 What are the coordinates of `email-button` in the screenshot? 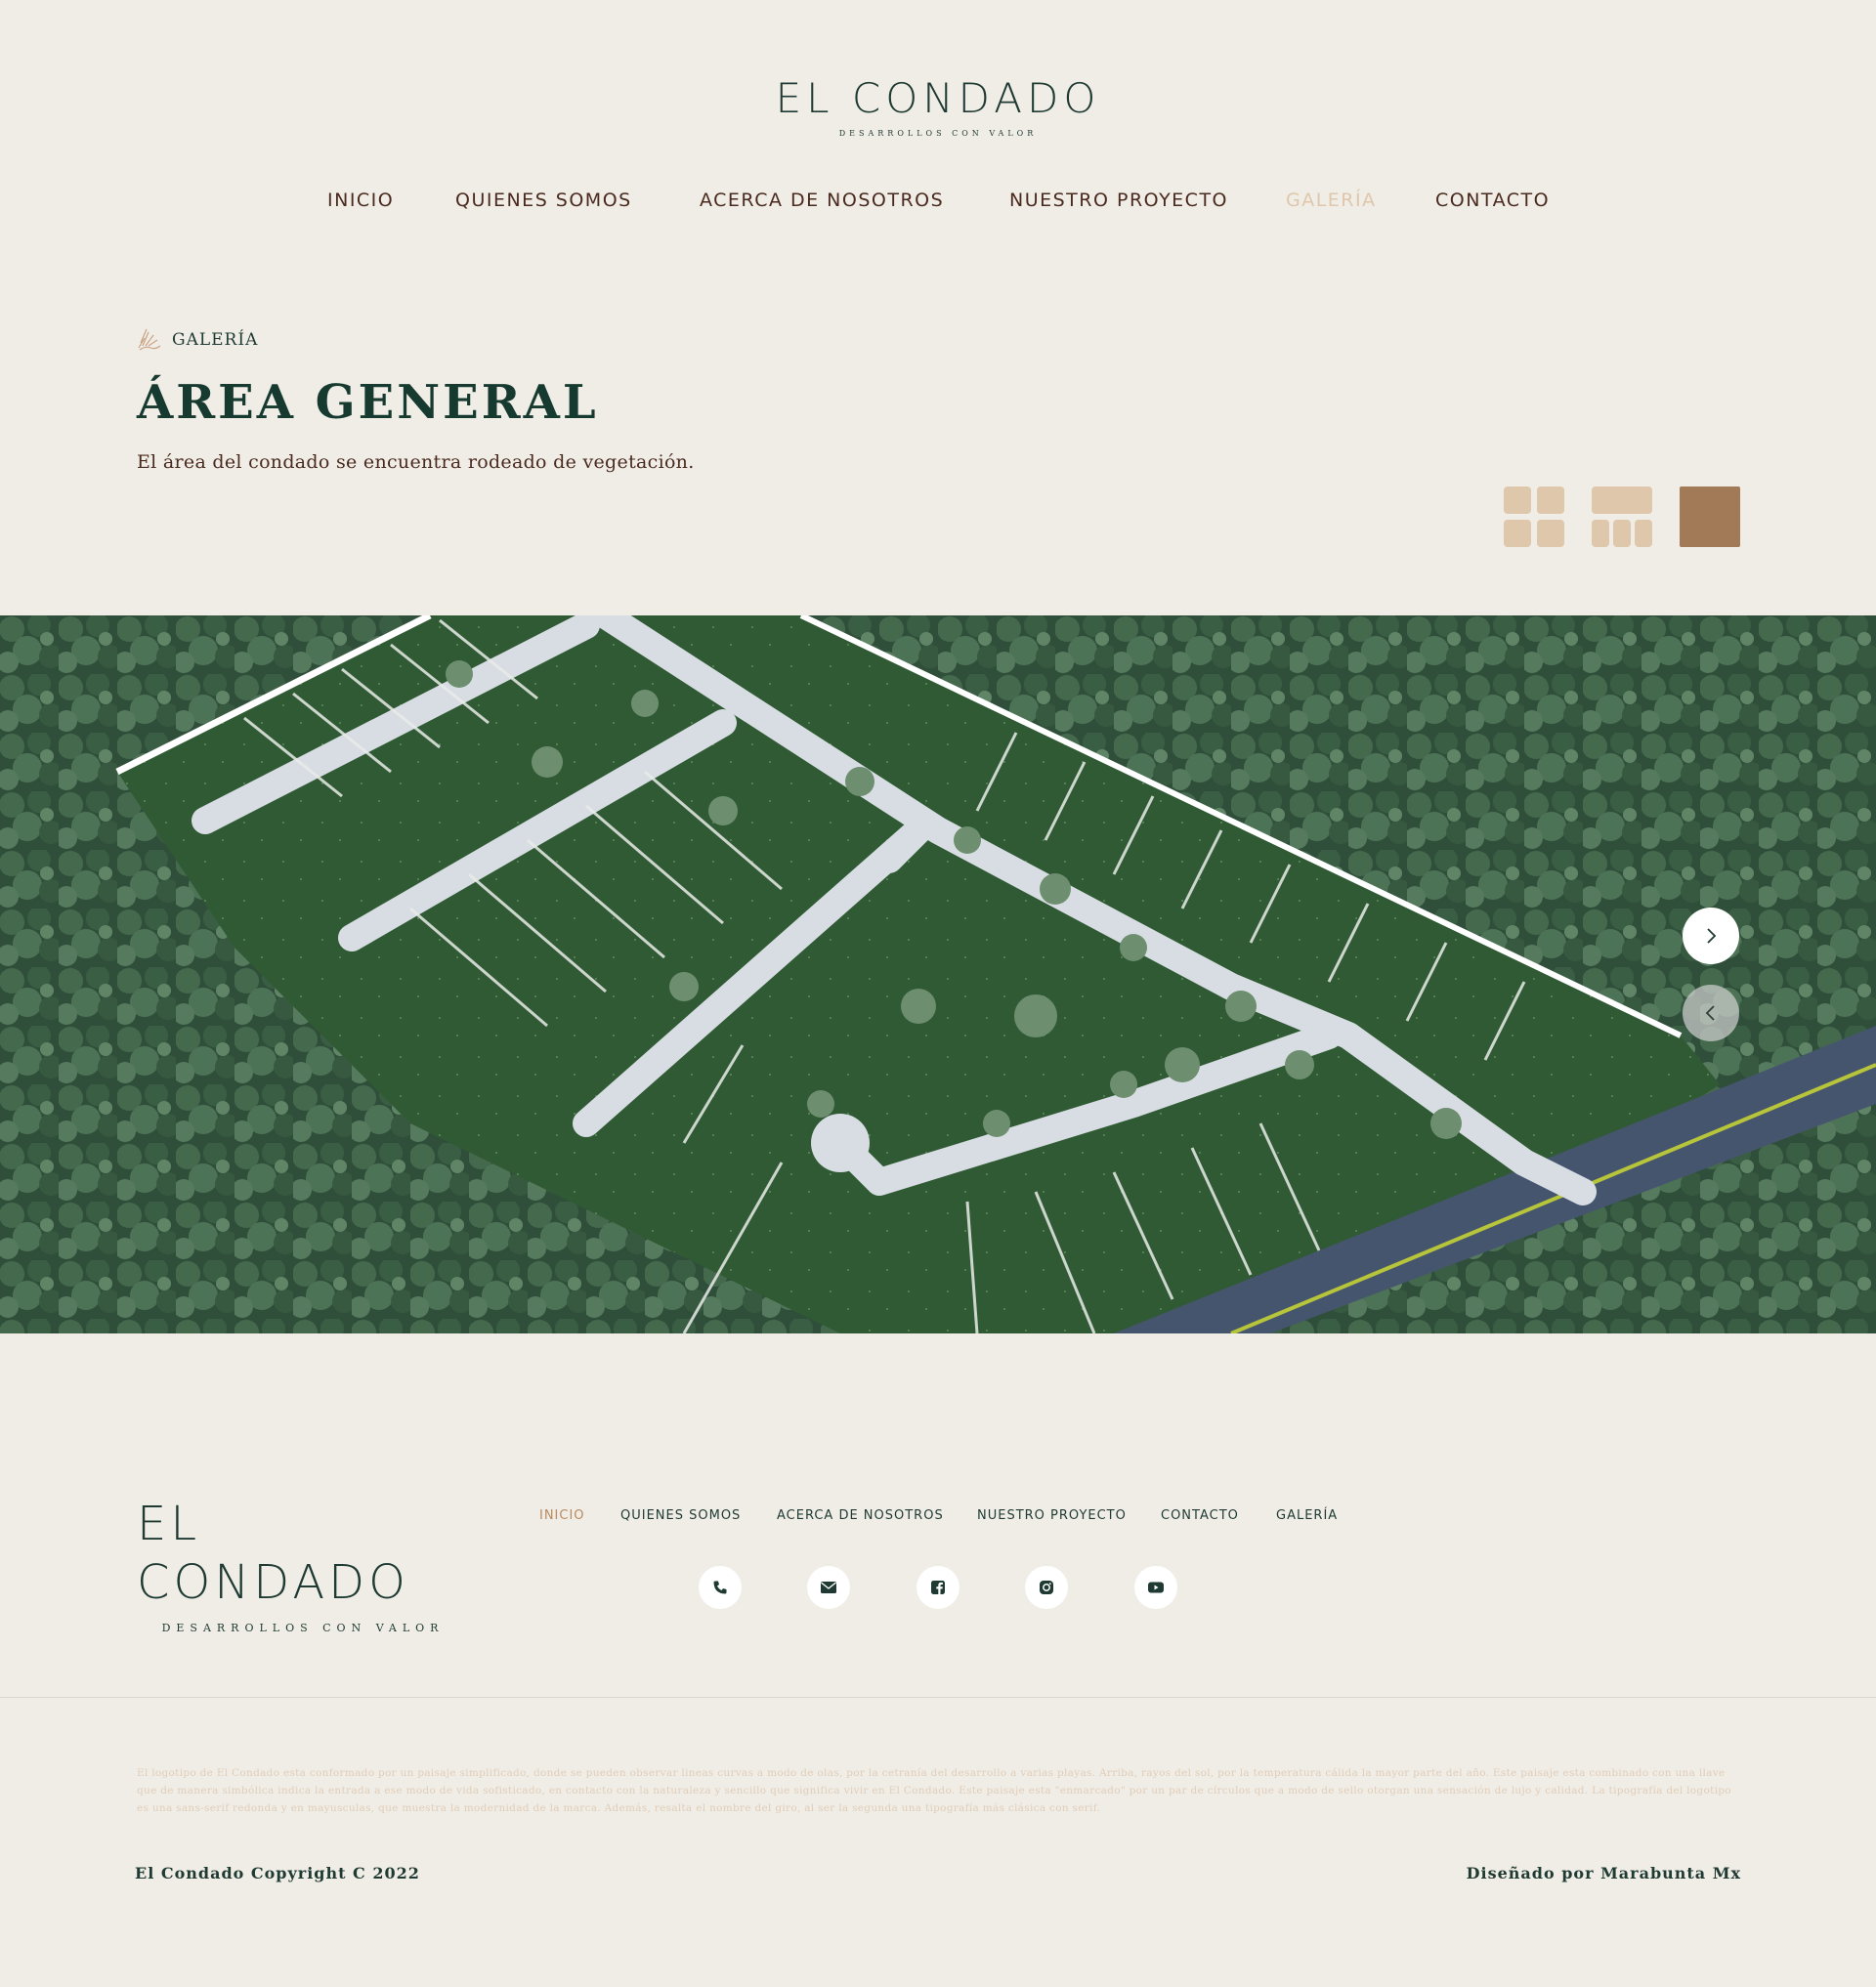 It's located at (828, 1588).